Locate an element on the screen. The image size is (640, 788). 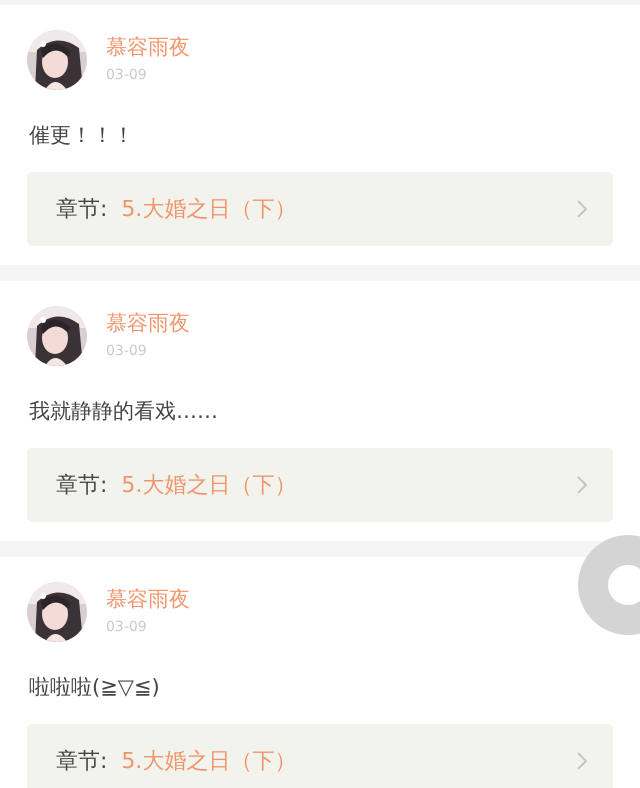
comment-text: 啦啦啦(≧▽≦) is located at coordinates (95, 687).